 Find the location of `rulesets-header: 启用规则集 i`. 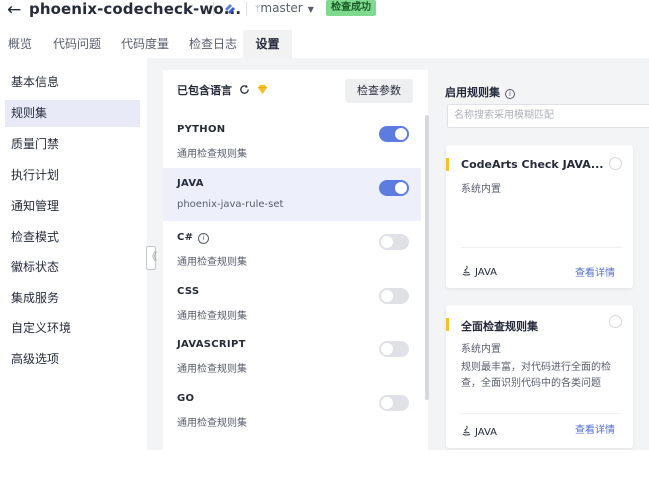

rulesets-header: 启用规则集 i is located at coordinates (480, 92).